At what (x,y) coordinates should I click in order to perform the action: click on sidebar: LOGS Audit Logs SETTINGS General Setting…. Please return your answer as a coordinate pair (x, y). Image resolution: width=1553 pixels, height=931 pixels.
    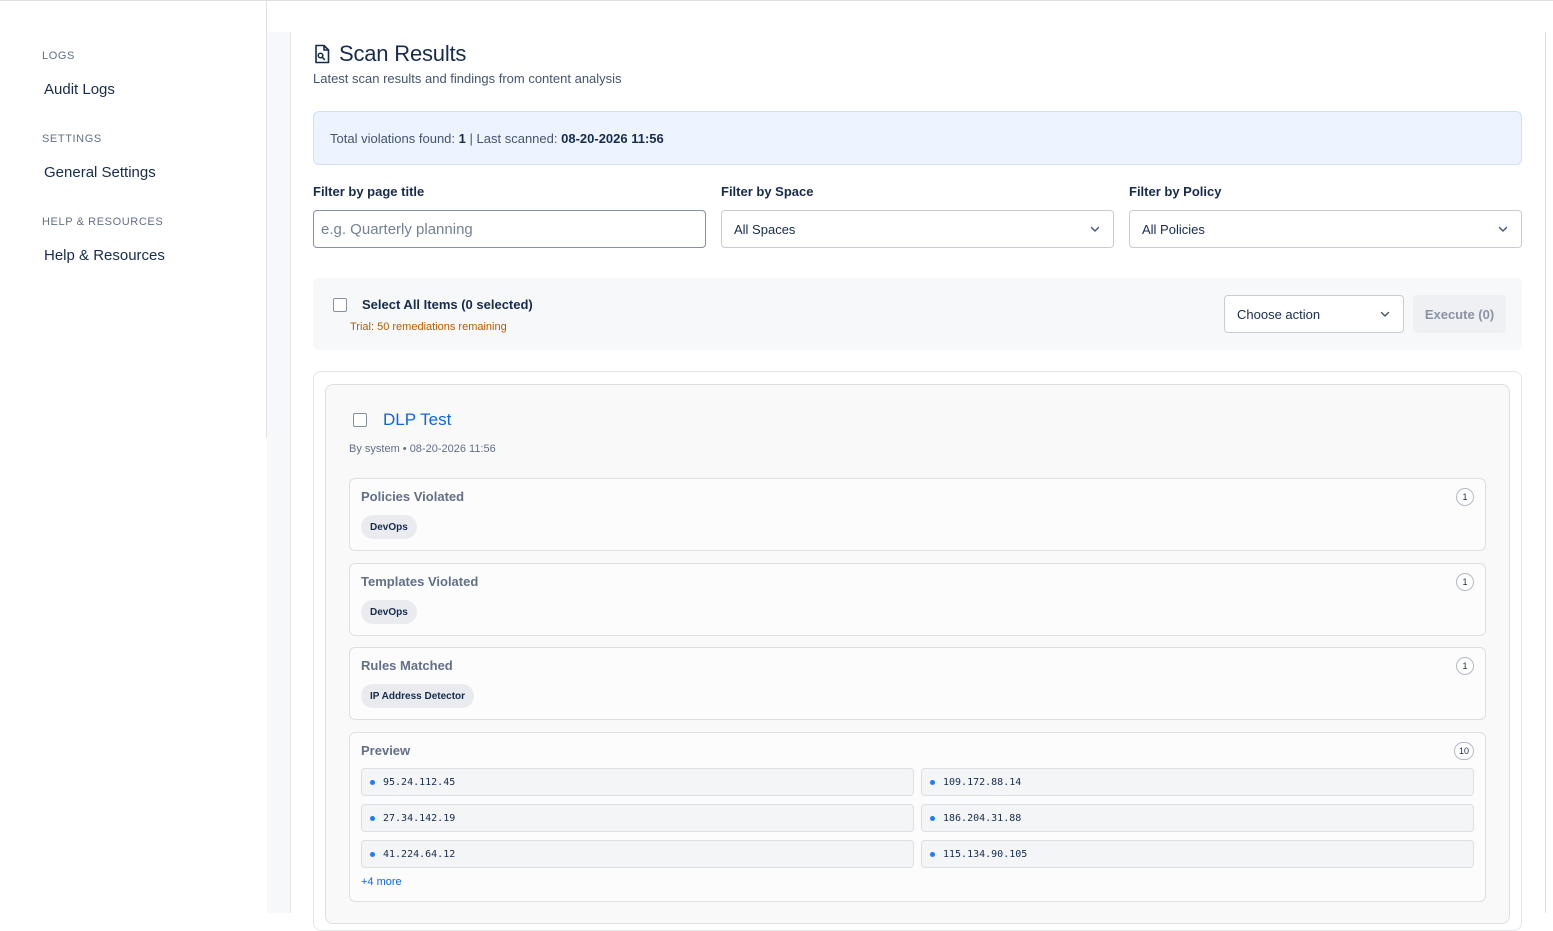
    Looking at the image, I should click on (133, 219).